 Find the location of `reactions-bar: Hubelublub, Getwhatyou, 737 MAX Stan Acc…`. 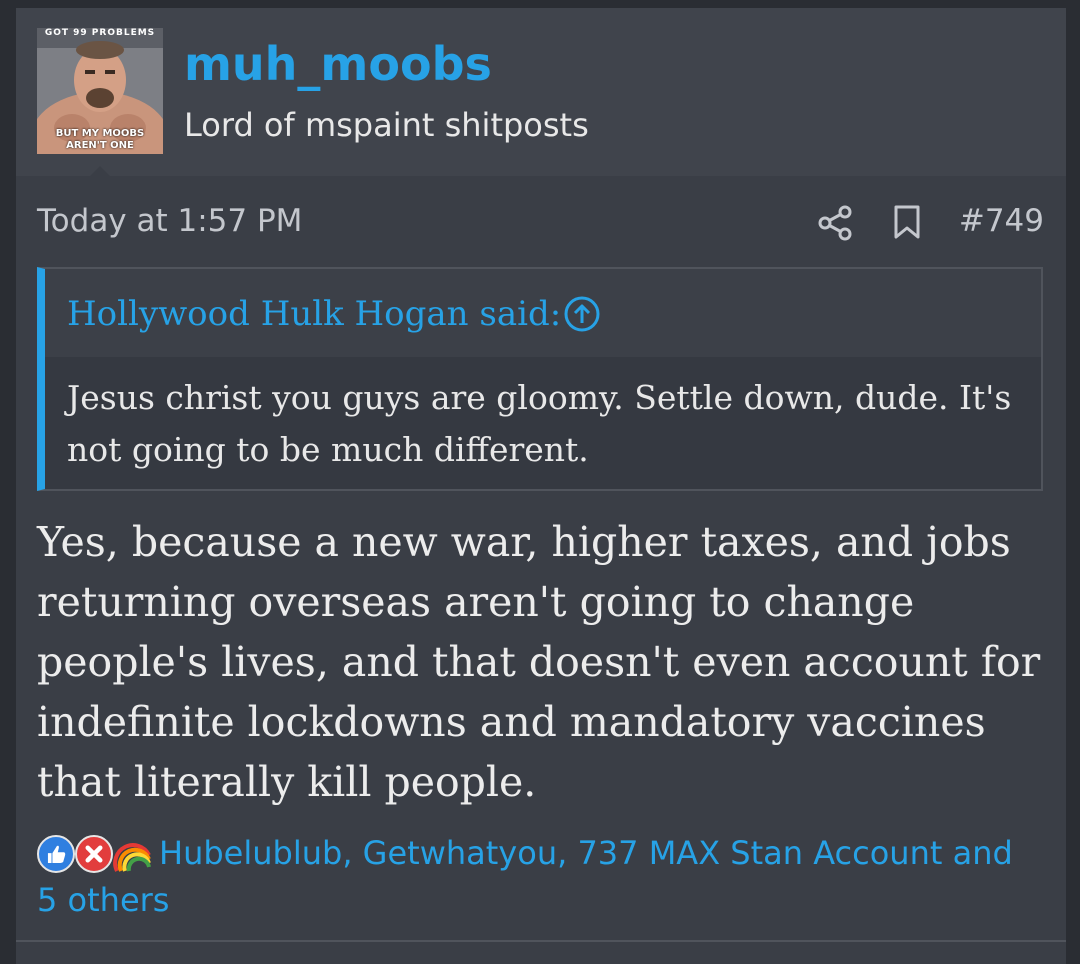

reactions-bar: Hubelublub, Getwhatyou, 737 MAX Stan Acc… is located at coordinates (537, 876).